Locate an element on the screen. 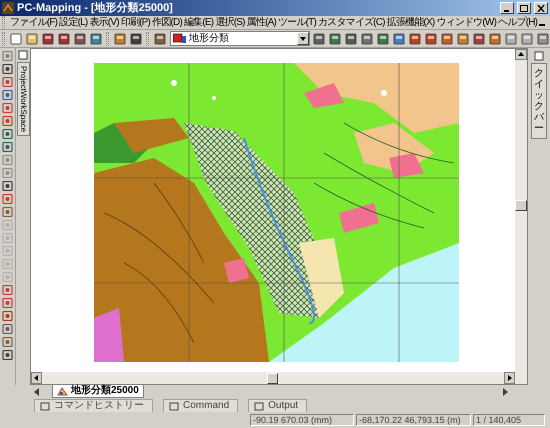  menu-item: カスタマイズ(C) is located at coordinates (351, 23).